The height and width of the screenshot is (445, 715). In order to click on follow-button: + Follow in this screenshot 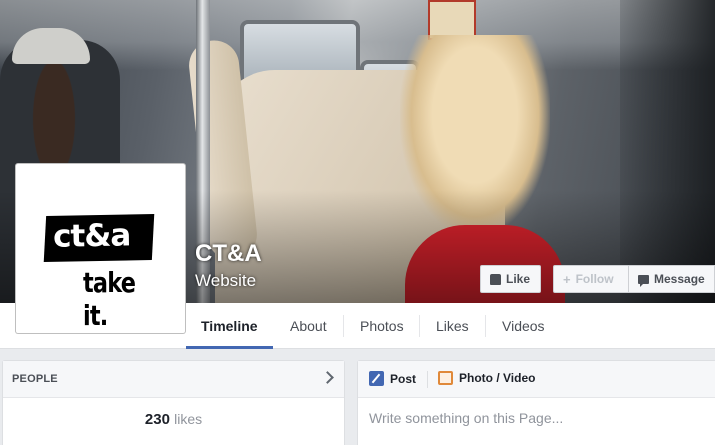, I will do `click(590, 279)`.